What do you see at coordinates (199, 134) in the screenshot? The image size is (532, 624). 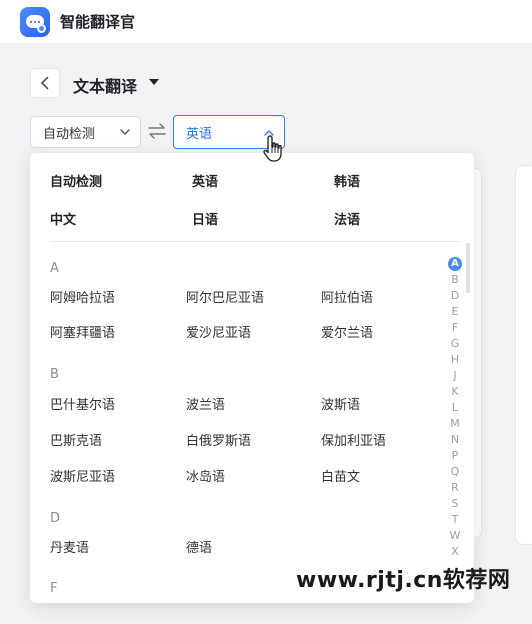 I see `target-language-value: 英语` at bounding box center [199, 134].